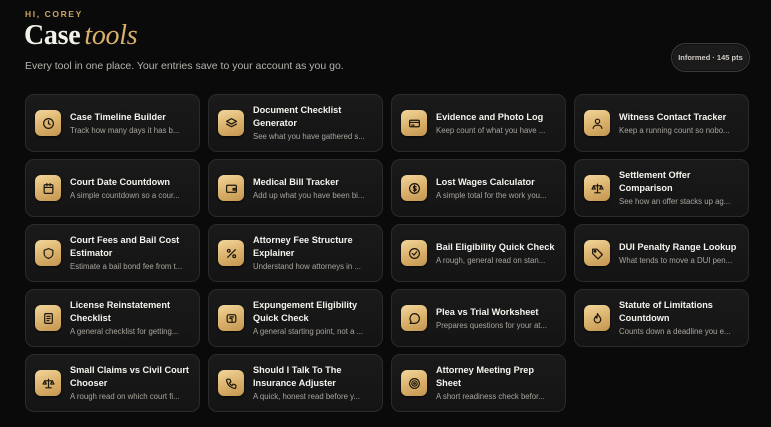 This screenshot has height=427, width=771. I want to click on page-title: Case tools, so click(81, 36).